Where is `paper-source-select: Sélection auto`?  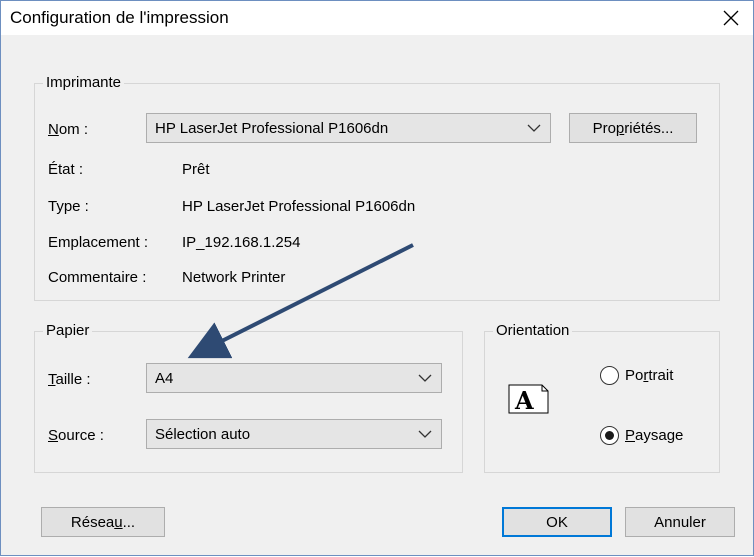
paper-source-select: Sélection auto is located at coordinates (294, 434).